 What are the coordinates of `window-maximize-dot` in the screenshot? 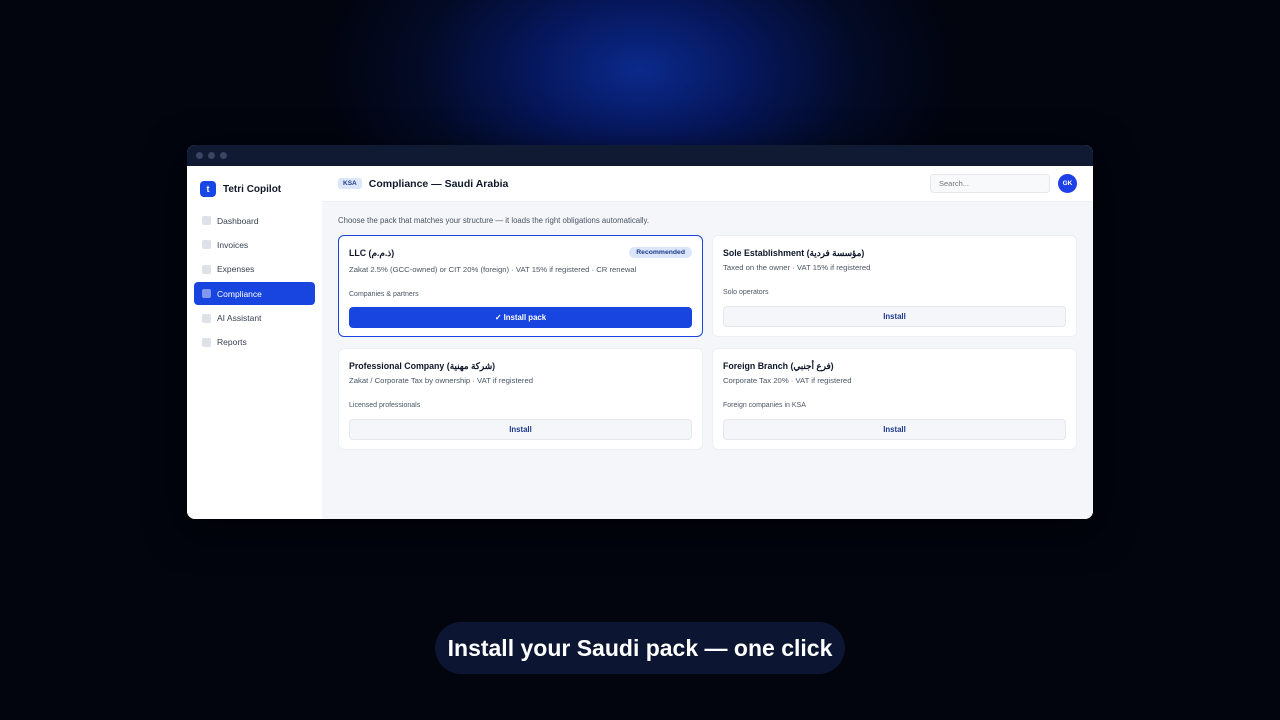 It's located at (223, 155).